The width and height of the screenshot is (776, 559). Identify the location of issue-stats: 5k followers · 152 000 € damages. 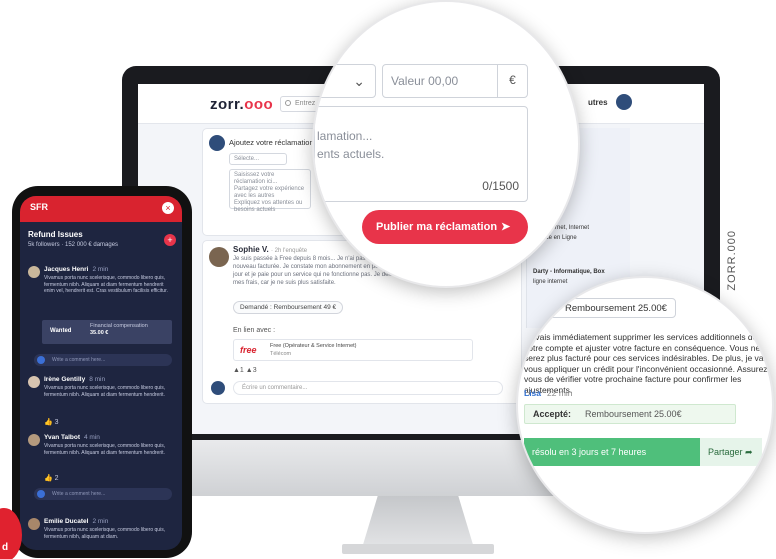
(73, 245).